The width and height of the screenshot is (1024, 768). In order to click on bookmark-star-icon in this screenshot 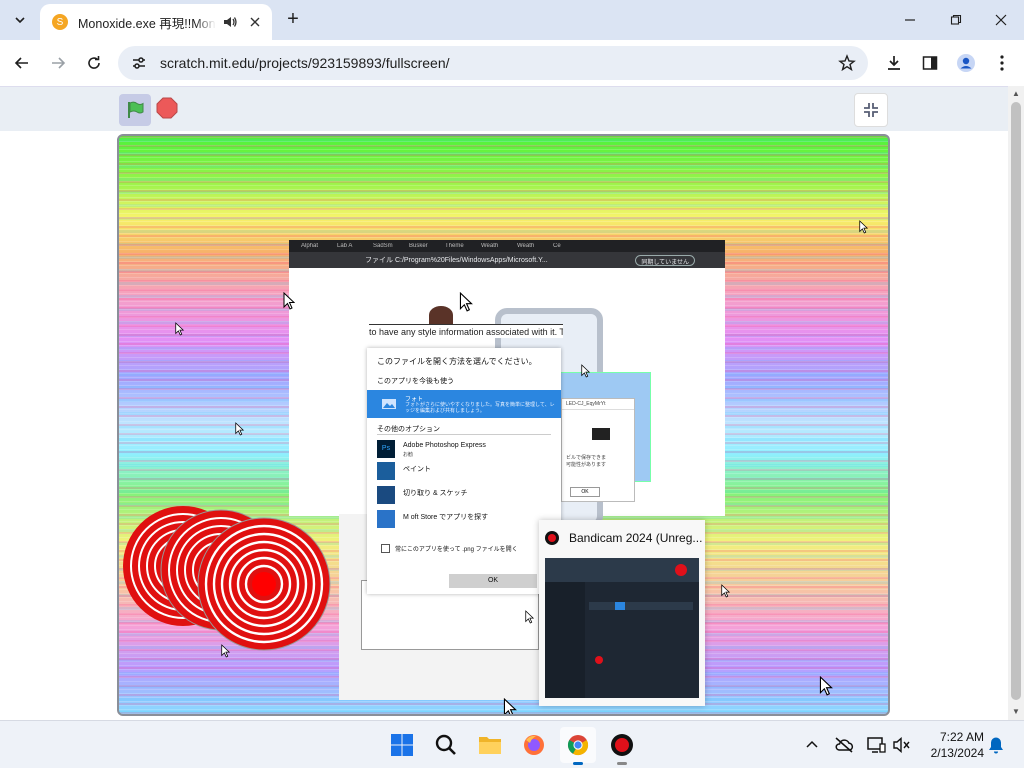, I will do `click(847, 63)`.